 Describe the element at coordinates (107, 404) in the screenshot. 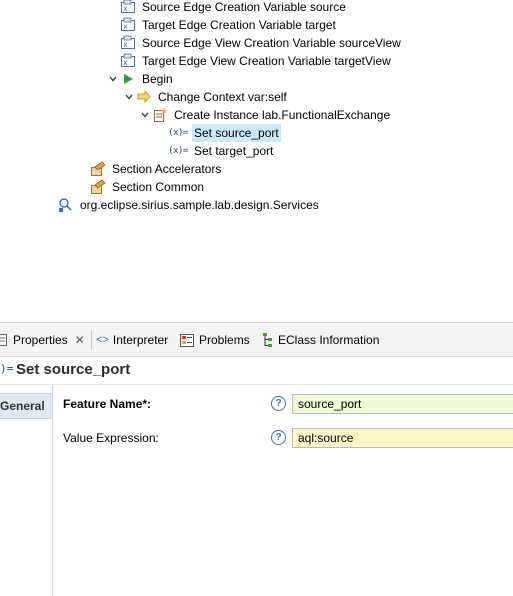

I see `feature-name-label: Feature Name*:` at that location.